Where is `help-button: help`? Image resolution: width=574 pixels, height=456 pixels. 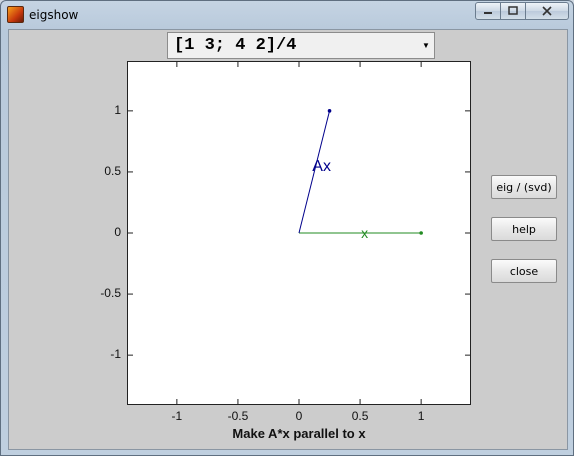 help-button: help is located at coordinates (524, 229).